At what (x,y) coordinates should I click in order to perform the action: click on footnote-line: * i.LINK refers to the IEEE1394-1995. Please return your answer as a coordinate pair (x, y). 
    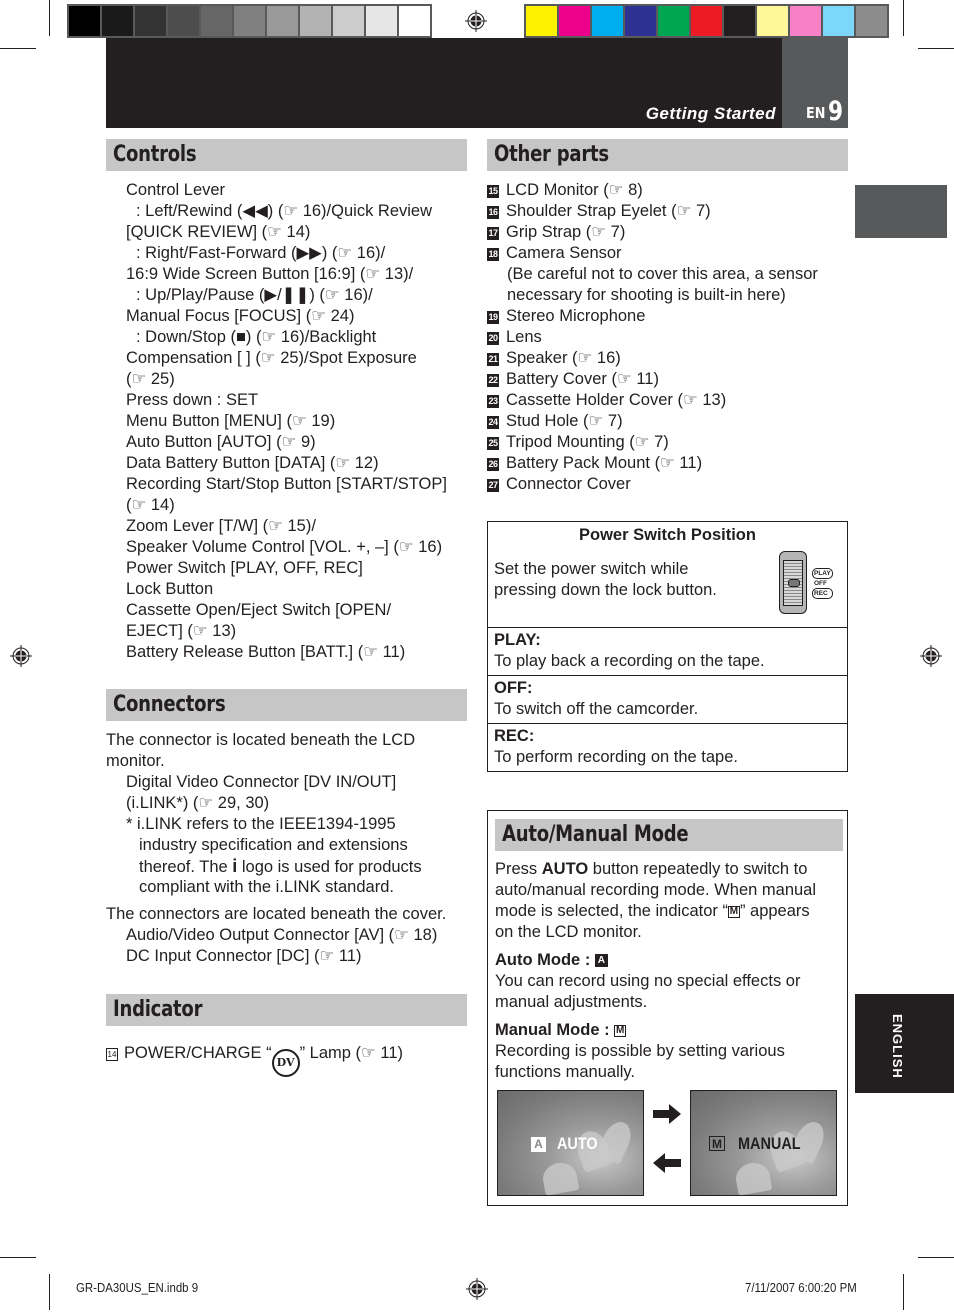
    Looking at the image, I should click on (261, 824).